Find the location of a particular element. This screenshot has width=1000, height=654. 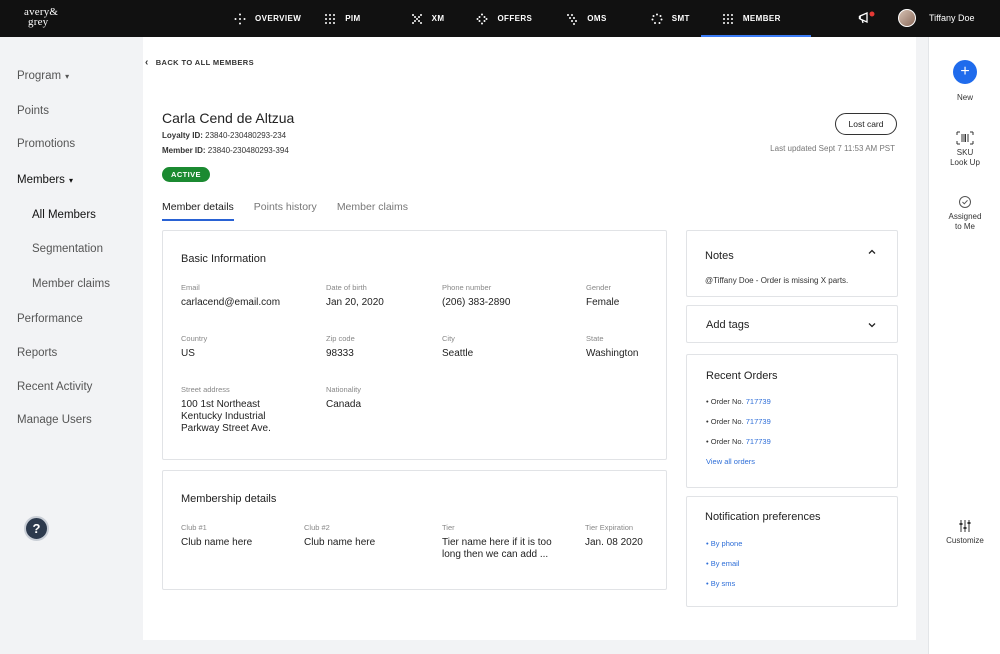

state-label: State is located at coordinates (595, 338).